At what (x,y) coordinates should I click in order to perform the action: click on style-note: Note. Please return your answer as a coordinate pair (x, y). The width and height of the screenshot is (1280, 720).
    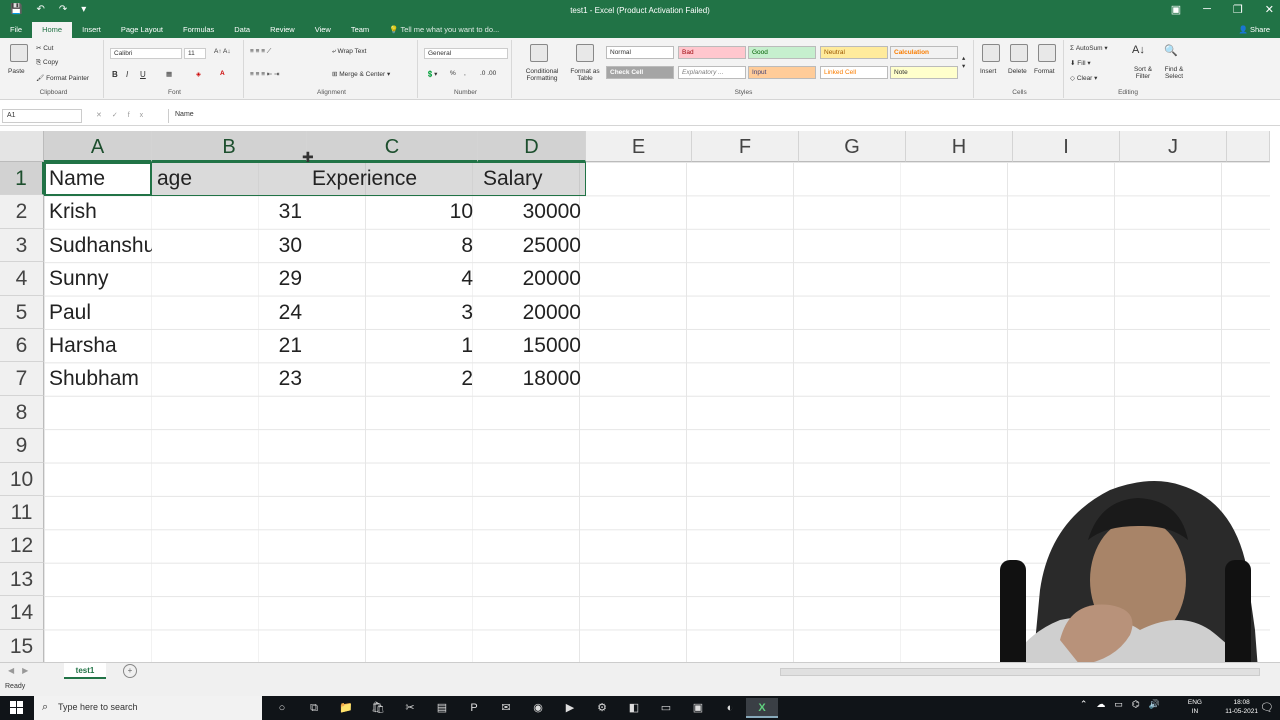
    Looking at the image, I should click on (924, 72).